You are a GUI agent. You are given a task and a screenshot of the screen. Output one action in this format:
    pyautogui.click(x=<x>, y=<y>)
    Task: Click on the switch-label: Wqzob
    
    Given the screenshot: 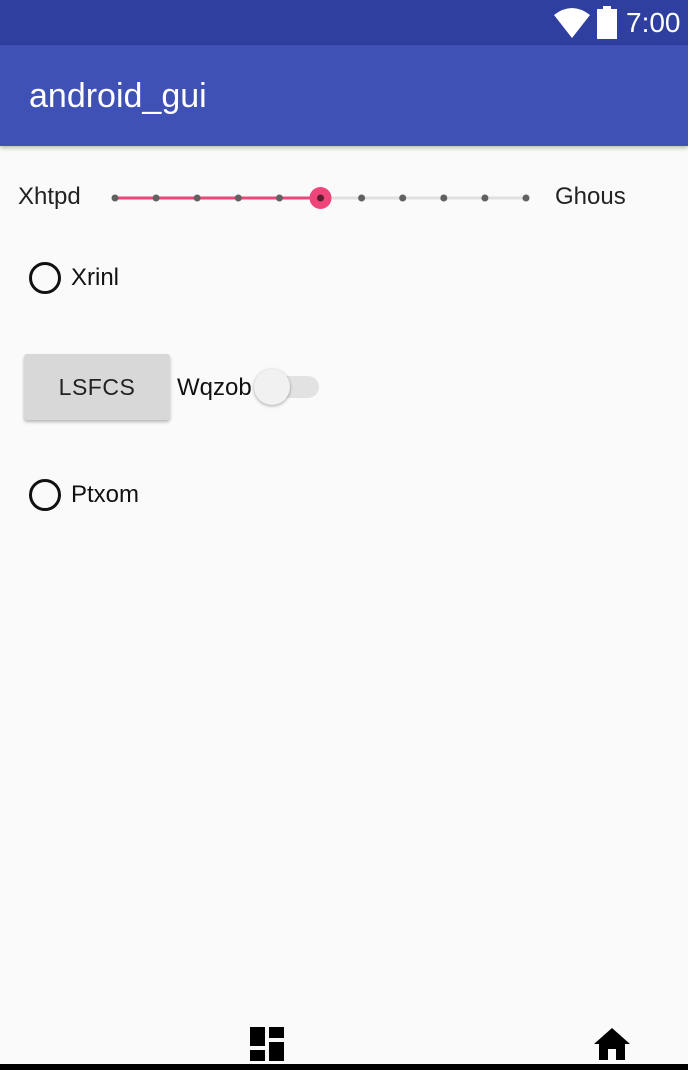 What is the action you would take?
    pyautogui.click(x=214, y=387)
    